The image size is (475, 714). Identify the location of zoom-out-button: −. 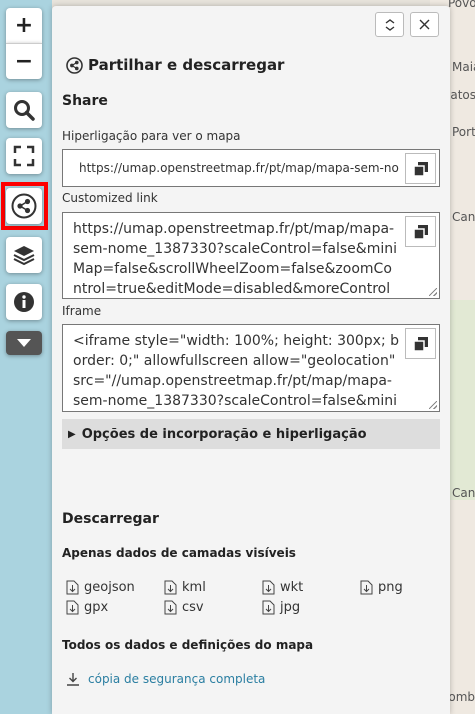
(24, 61).